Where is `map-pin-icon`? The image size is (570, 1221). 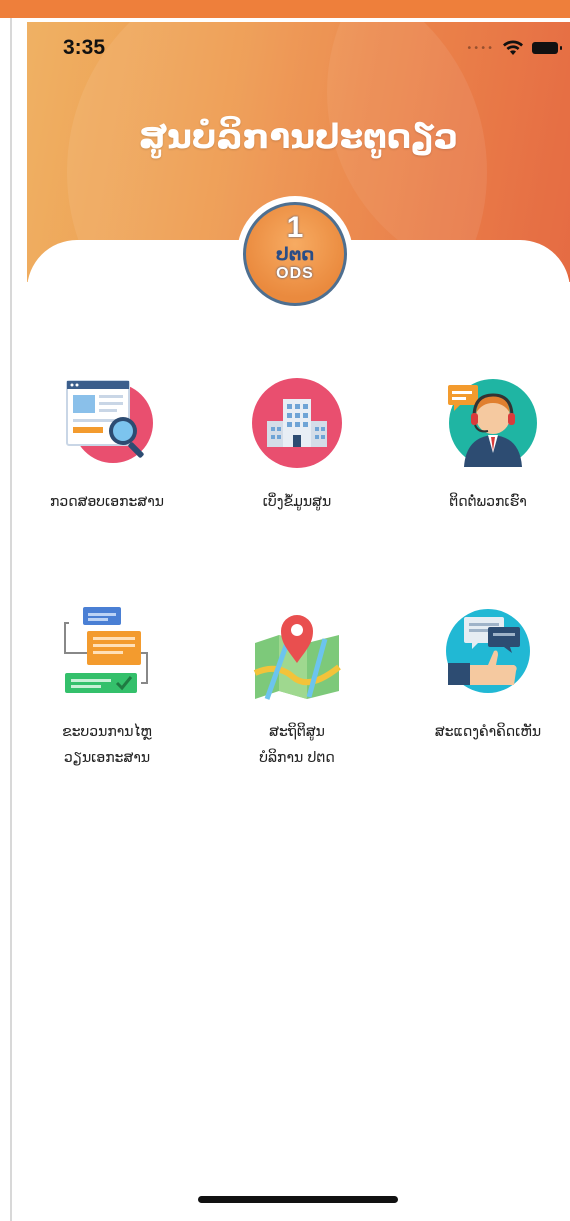
map-pin-icon is located at coordinates (297, 653).